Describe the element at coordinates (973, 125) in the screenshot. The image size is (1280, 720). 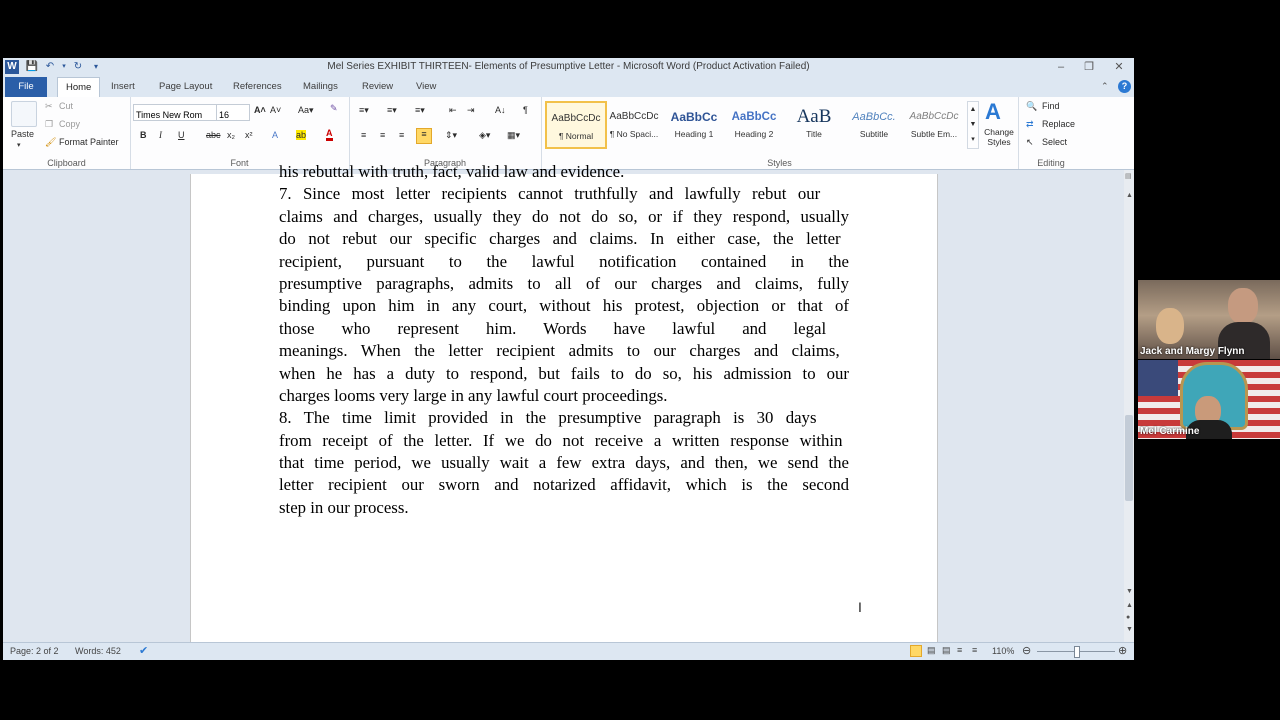
I see `styles-scroll-icon: ▲ ▼ ▾` at that location.